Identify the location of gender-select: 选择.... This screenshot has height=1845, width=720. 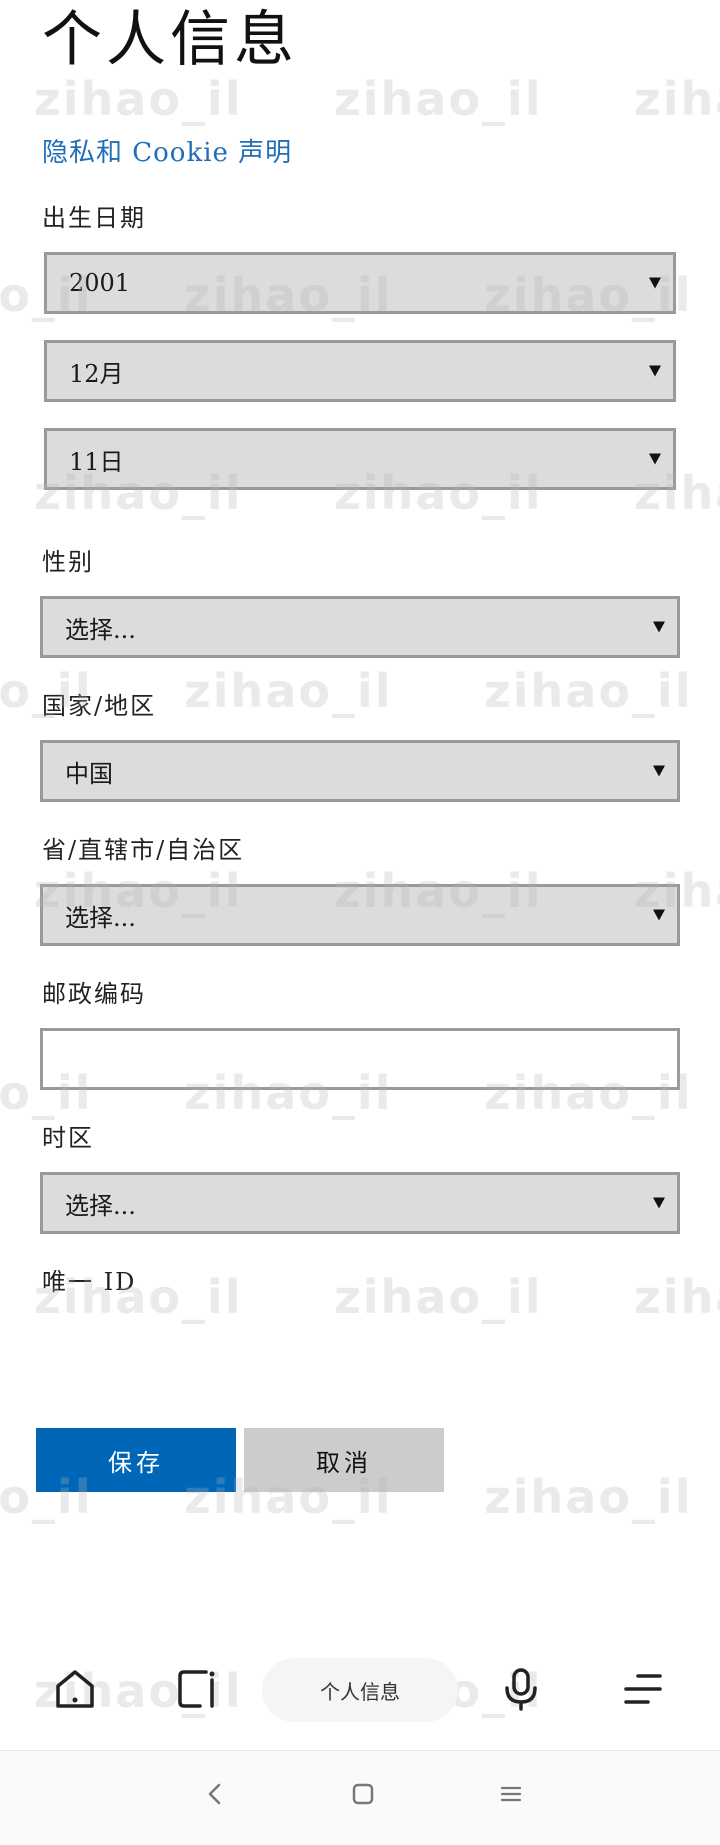
(360, 627).